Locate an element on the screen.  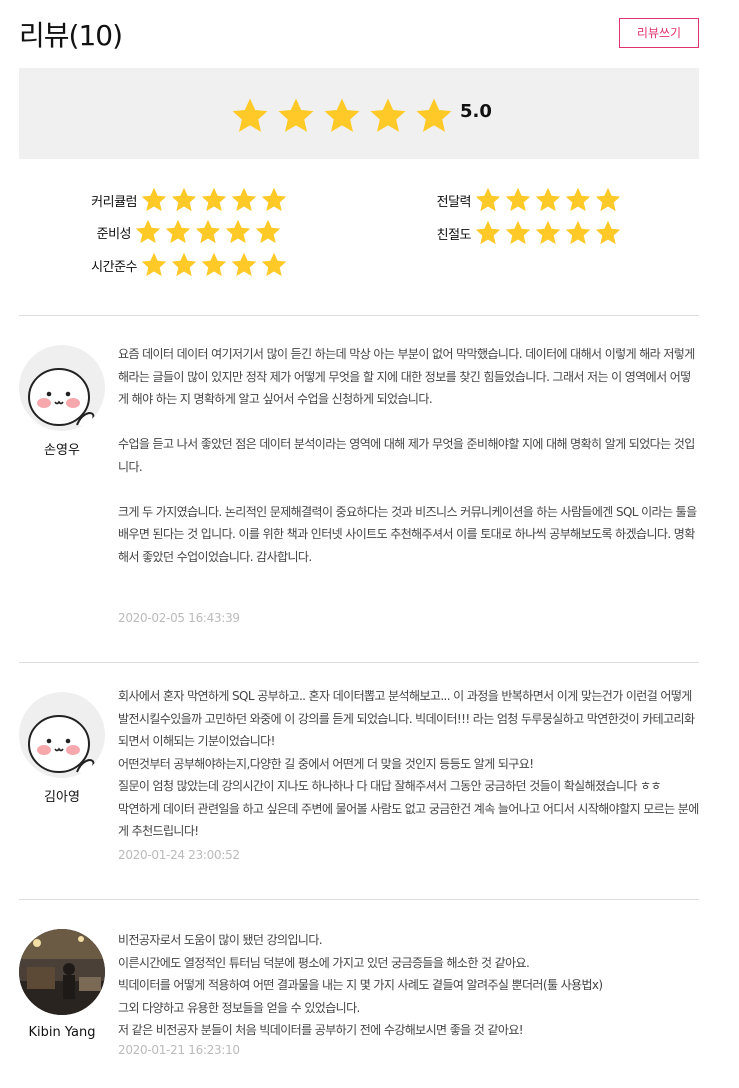
reviewer-name: 손영우 is located at coordinates (62, 450).